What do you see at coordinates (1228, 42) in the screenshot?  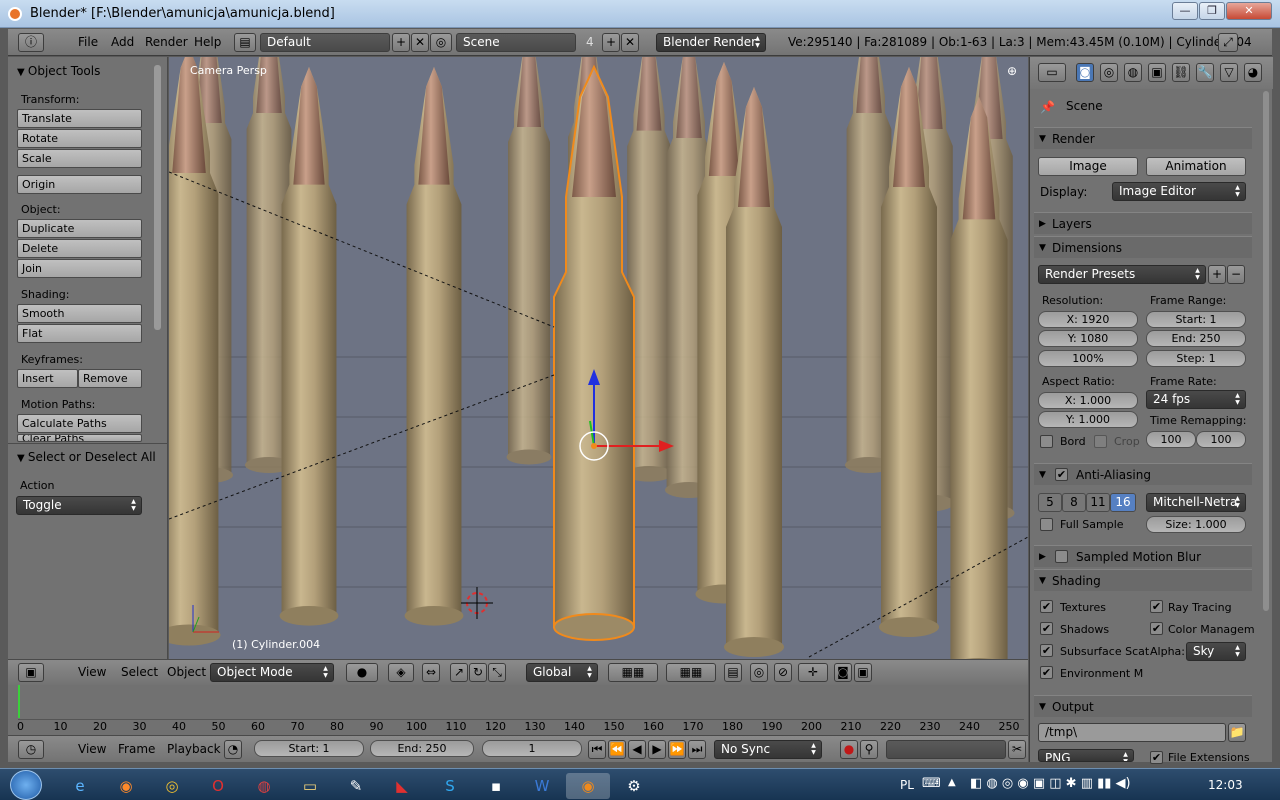 I see `fullscreen-icon: ⤢` at bounding box center [1228, 42].